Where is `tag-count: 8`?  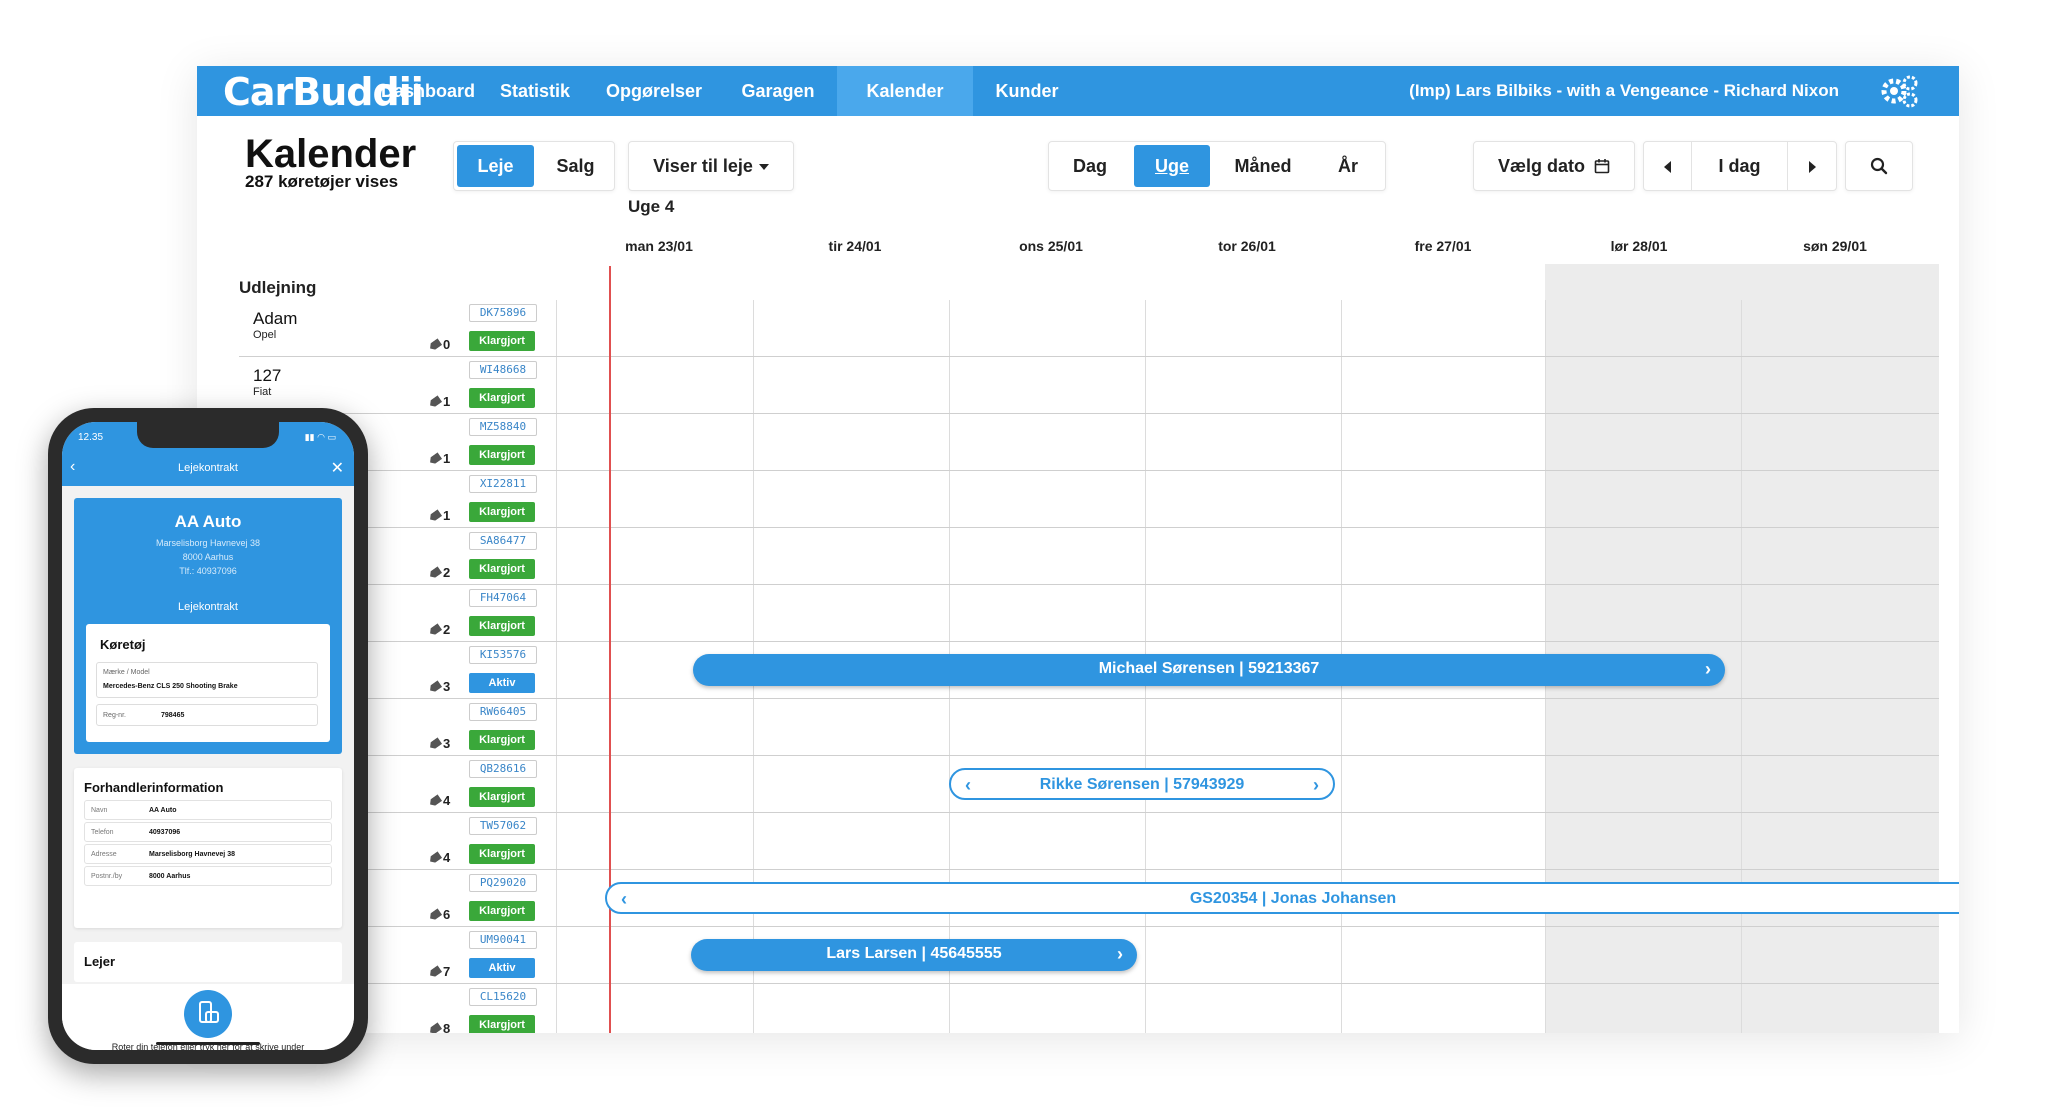 tag-count: 8 is located at coordinates (439, 1027).